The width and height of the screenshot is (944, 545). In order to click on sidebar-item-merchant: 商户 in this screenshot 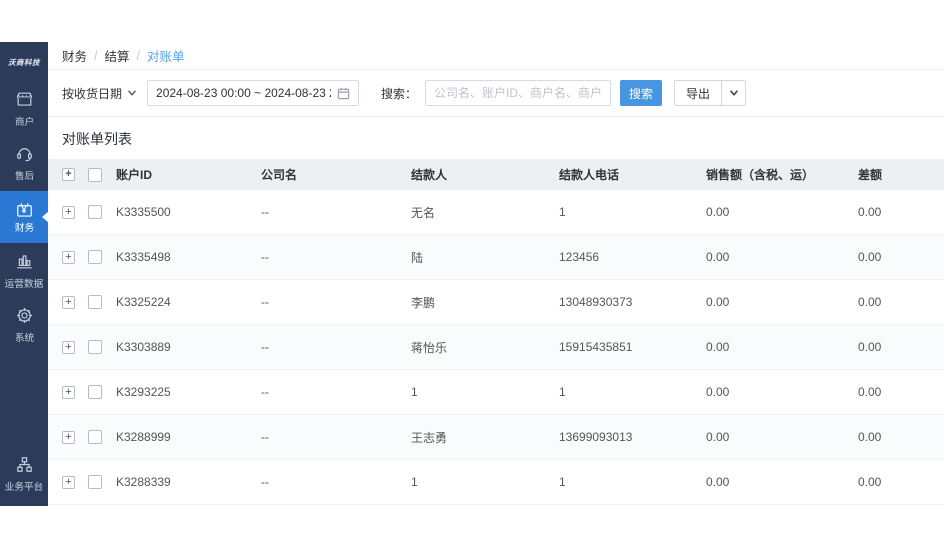, I will do `click(24, 109)`.